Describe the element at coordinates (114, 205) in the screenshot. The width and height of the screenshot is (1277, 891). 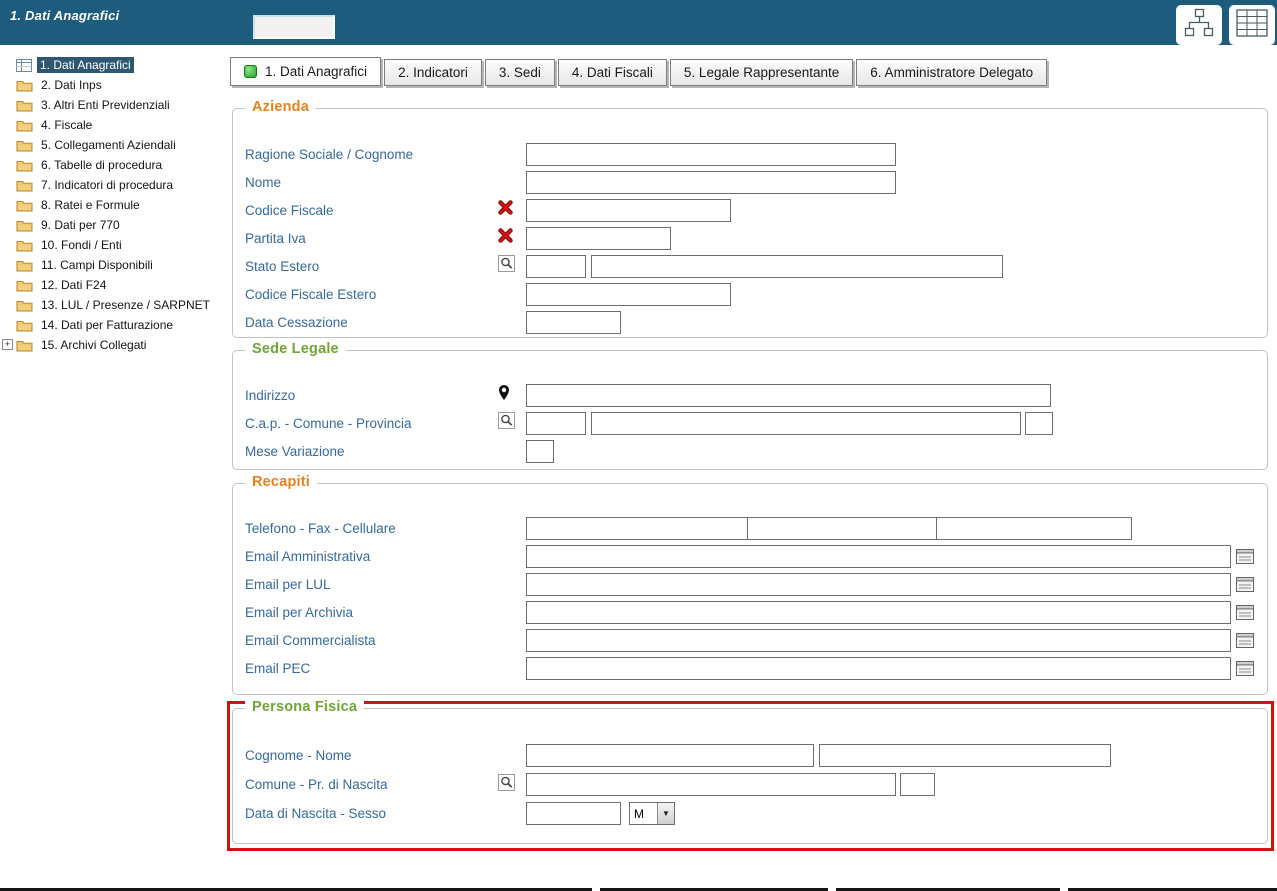
I see `tree-item-ratei: 8. Ratei e Formule` at that location.